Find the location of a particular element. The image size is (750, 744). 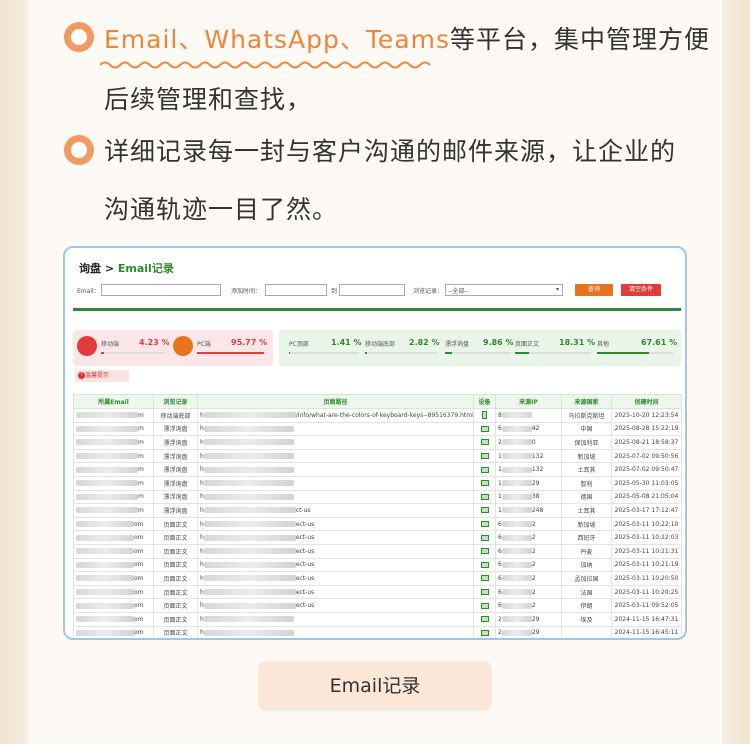

chevron-down-icon: ▾ is located at coordinates (557, 289).